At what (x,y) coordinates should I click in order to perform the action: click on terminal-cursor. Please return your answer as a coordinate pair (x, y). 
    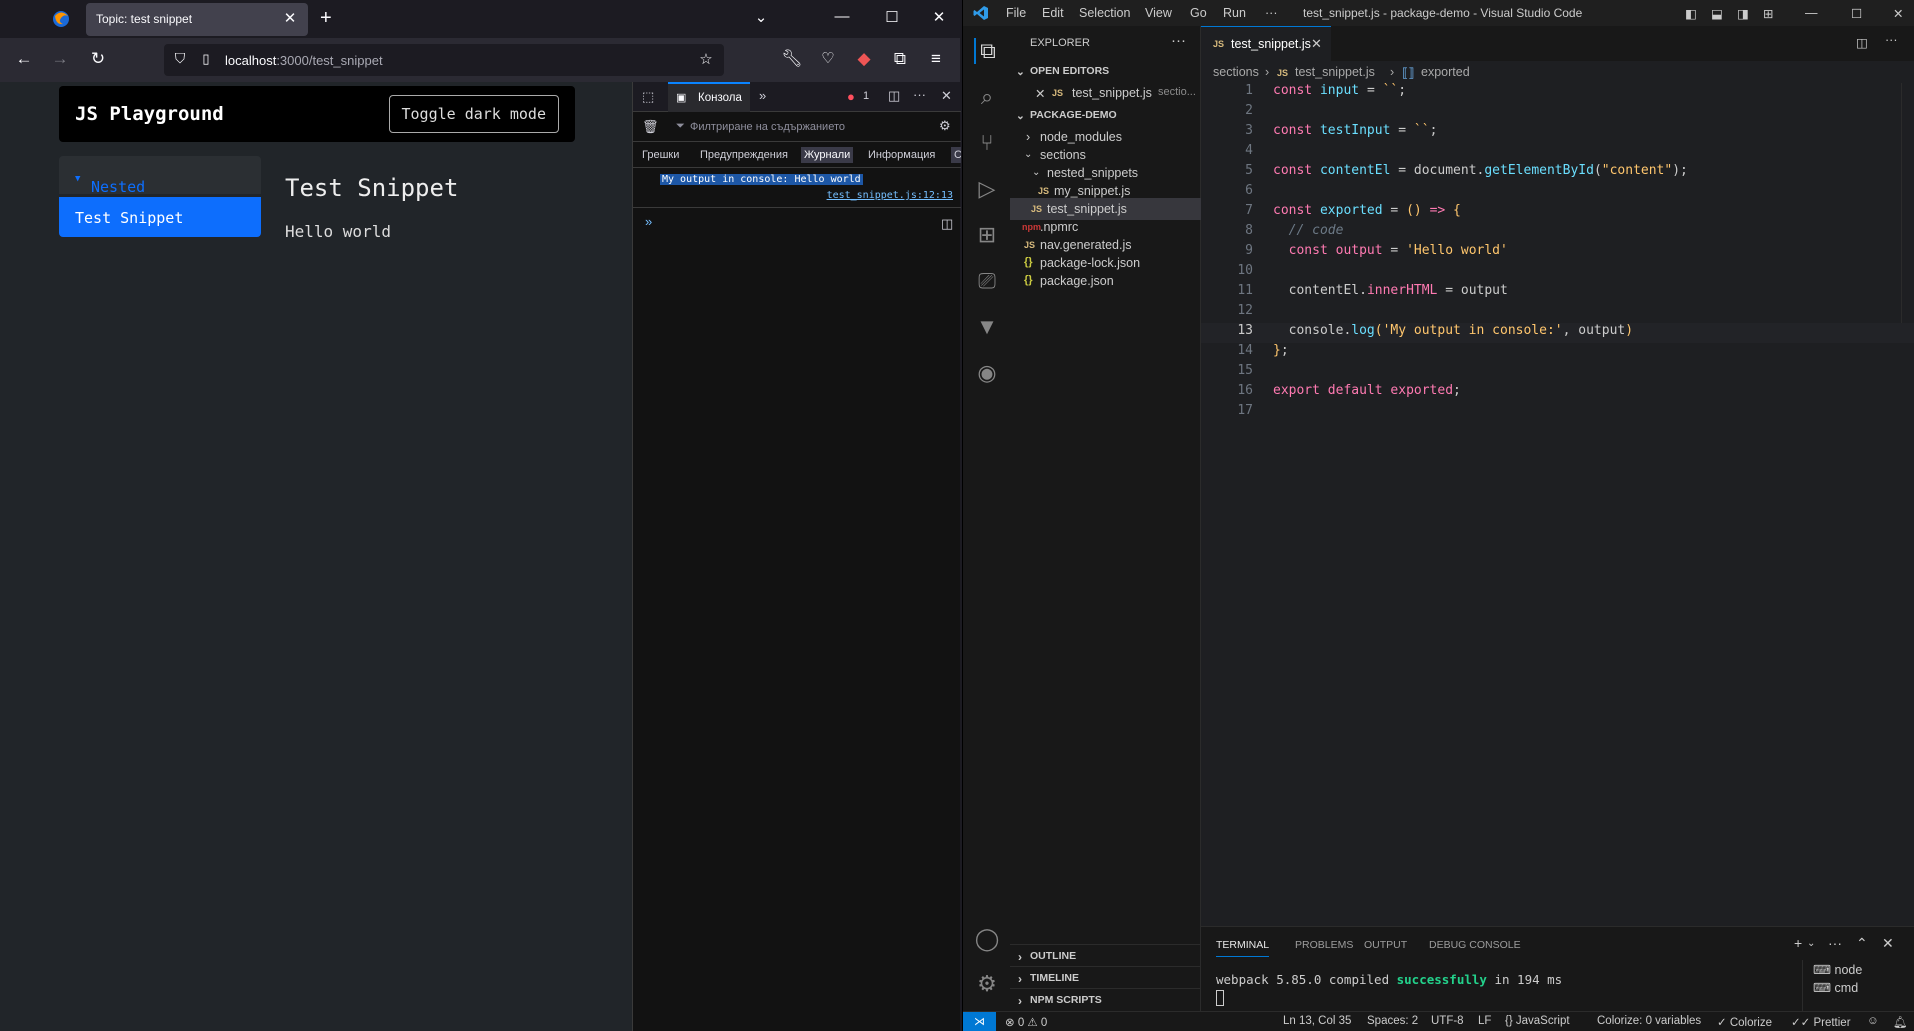
    Looking at the image, I should click on (1220, 998).